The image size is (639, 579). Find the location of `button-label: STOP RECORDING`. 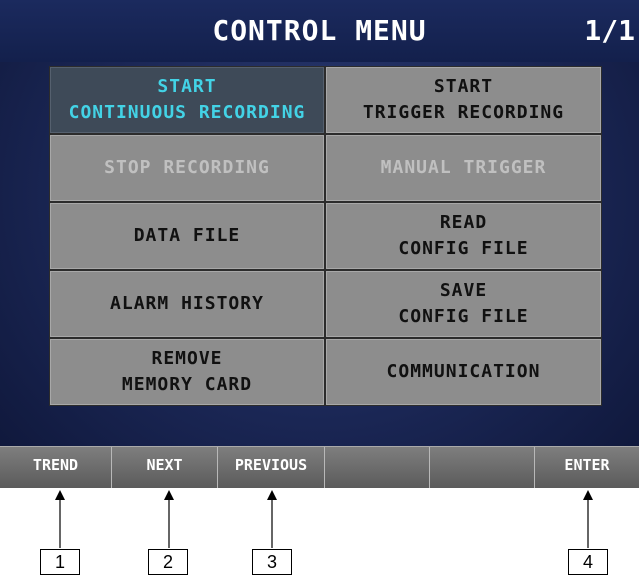

button-label: STOP RECORDING is located at coordinates (187, 167).